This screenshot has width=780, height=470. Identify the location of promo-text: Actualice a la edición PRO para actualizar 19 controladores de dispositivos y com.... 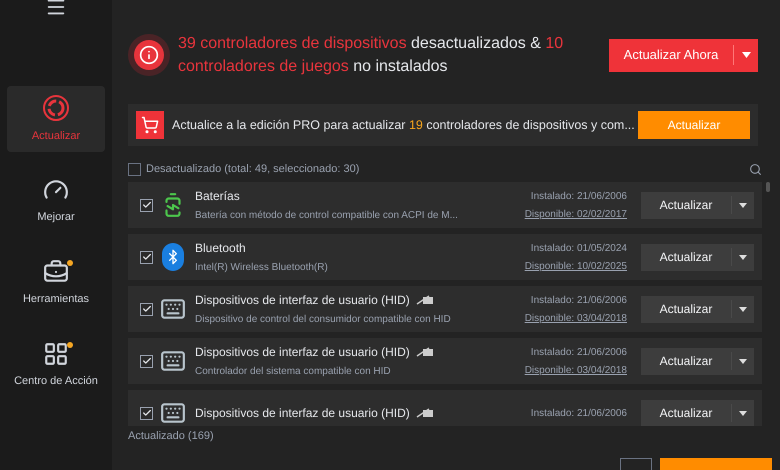
(403, 125).